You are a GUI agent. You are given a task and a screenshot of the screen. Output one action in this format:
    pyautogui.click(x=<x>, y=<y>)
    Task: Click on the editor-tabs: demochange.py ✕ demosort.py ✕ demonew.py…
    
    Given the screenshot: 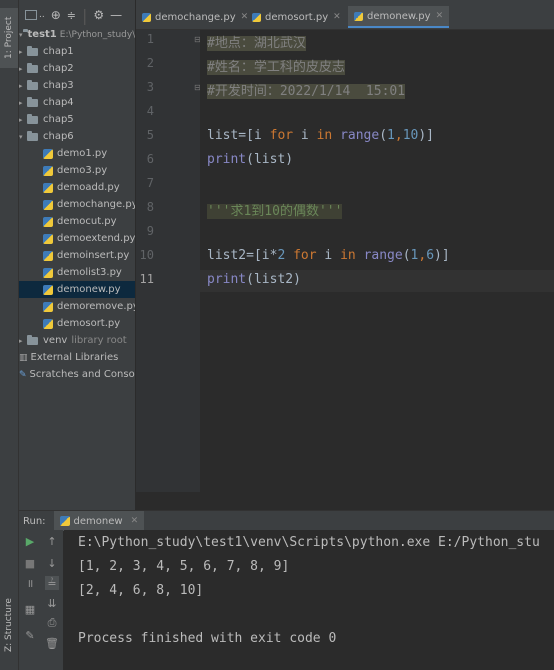 What is the action you would take?
    pyautogui.click(x=345, y=15)
    